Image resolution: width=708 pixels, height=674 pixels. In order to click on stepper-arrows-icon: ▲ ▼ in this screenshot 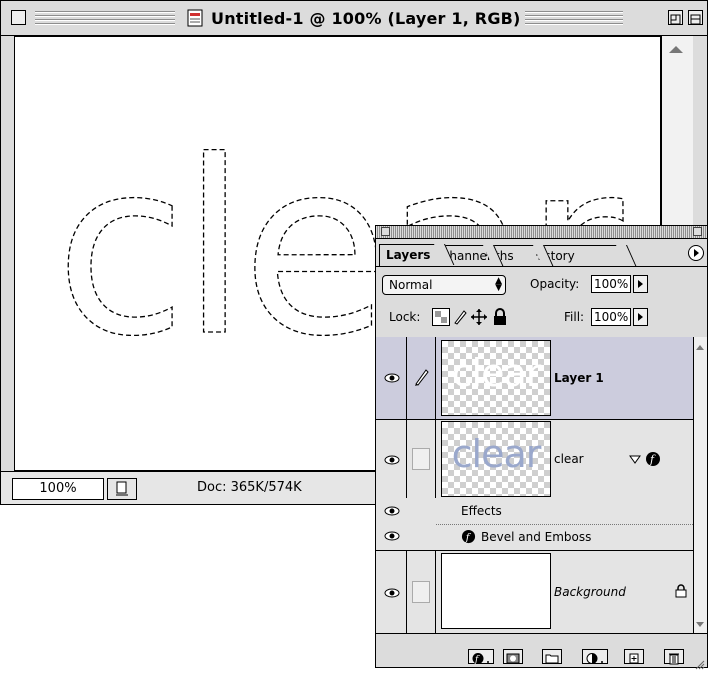, I will do `click(498, 284)`.